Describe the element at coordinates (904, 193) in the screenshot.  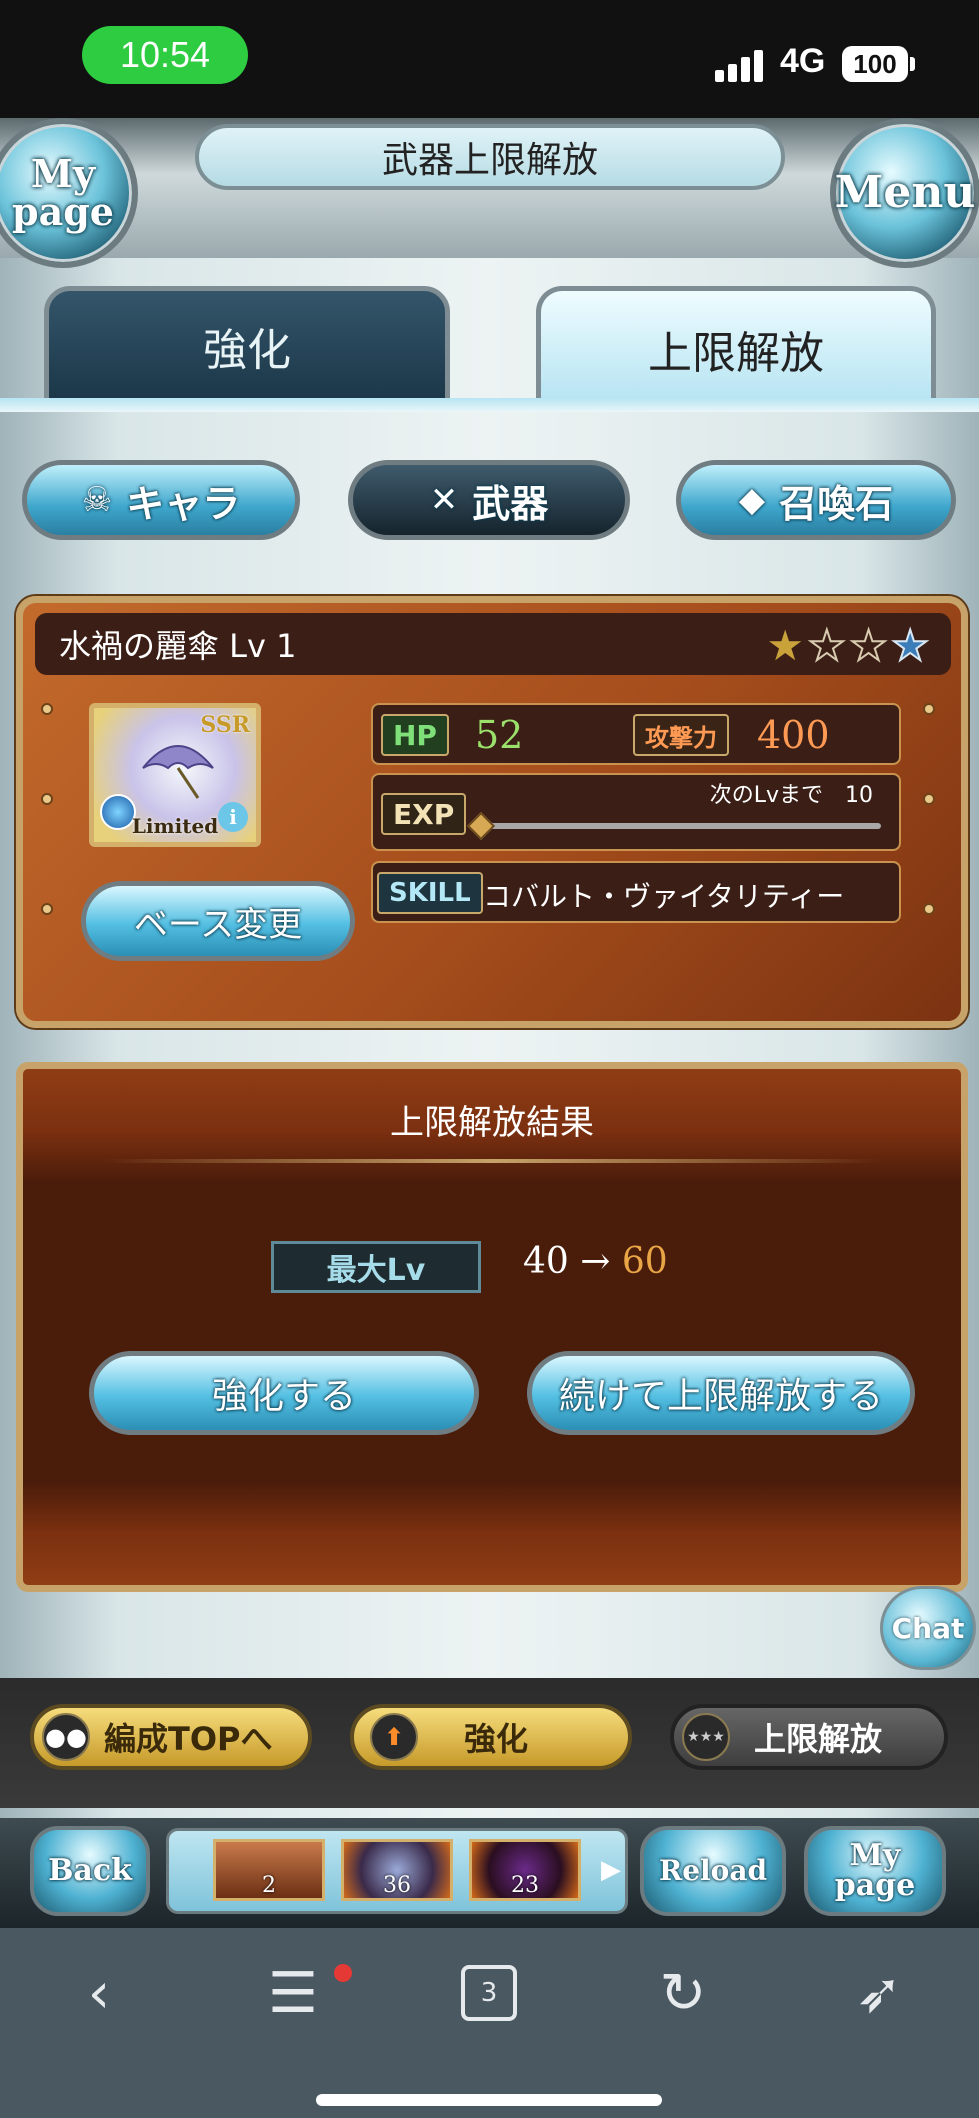
I see `menu-orb-button: Menu` at that location.